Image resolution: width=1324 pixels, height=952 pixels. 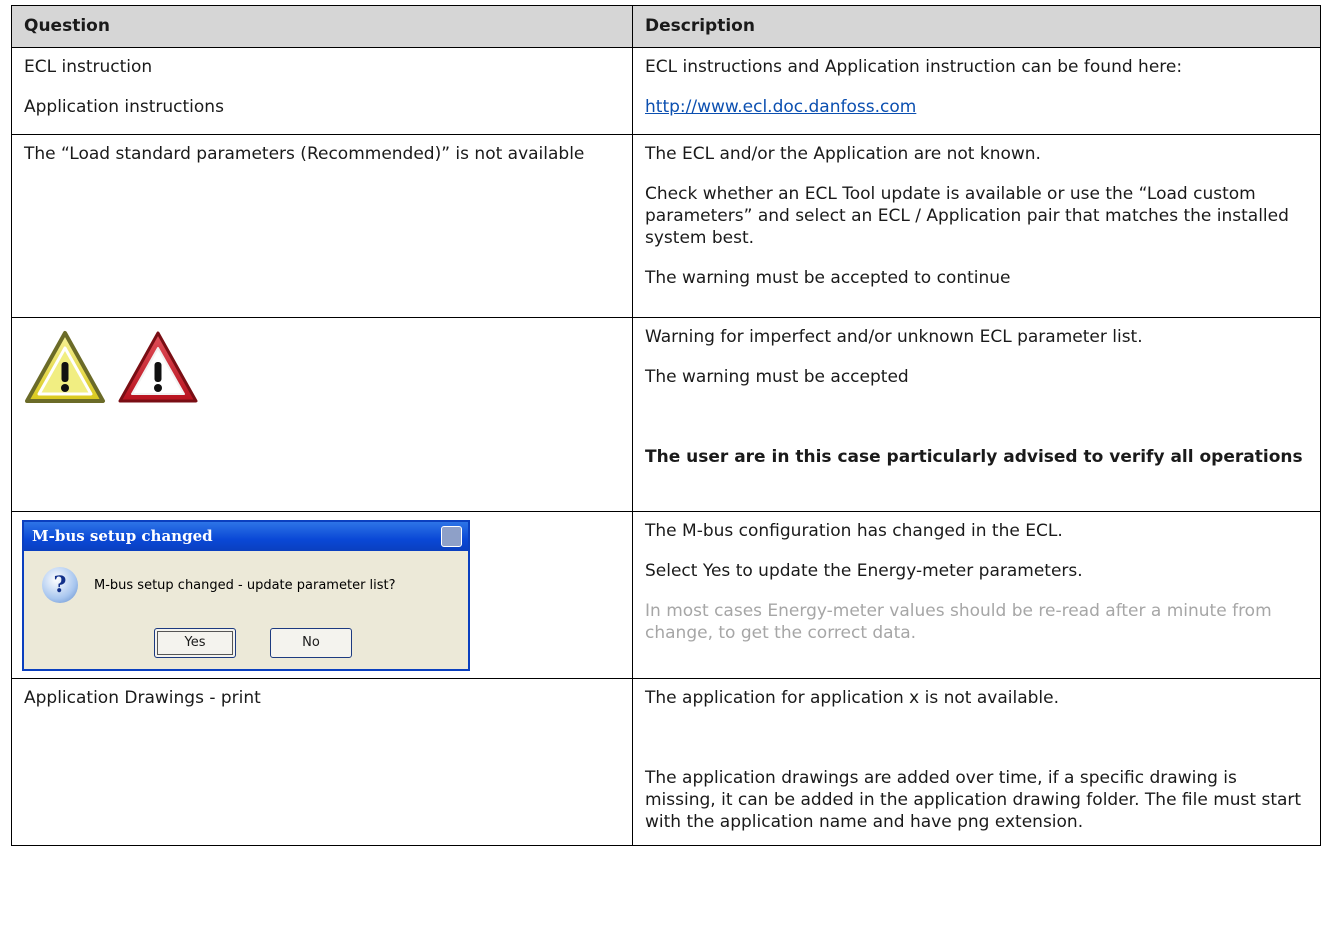 I want to click on question-cell: ECL instruction Application instructions, so click(x=322, y=91).